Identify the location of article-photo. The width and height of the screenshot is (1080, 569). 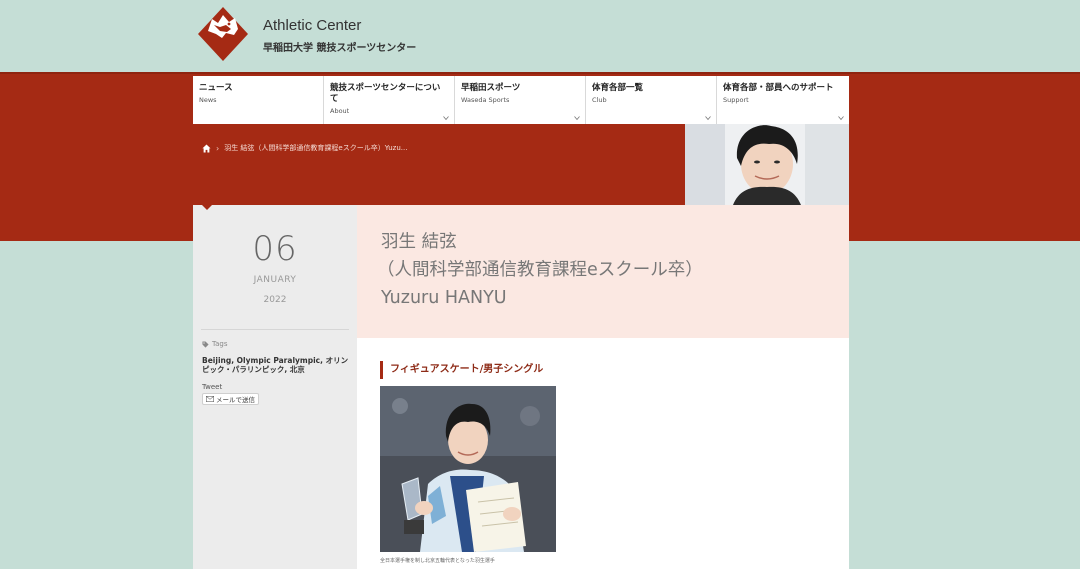
(468, 469).